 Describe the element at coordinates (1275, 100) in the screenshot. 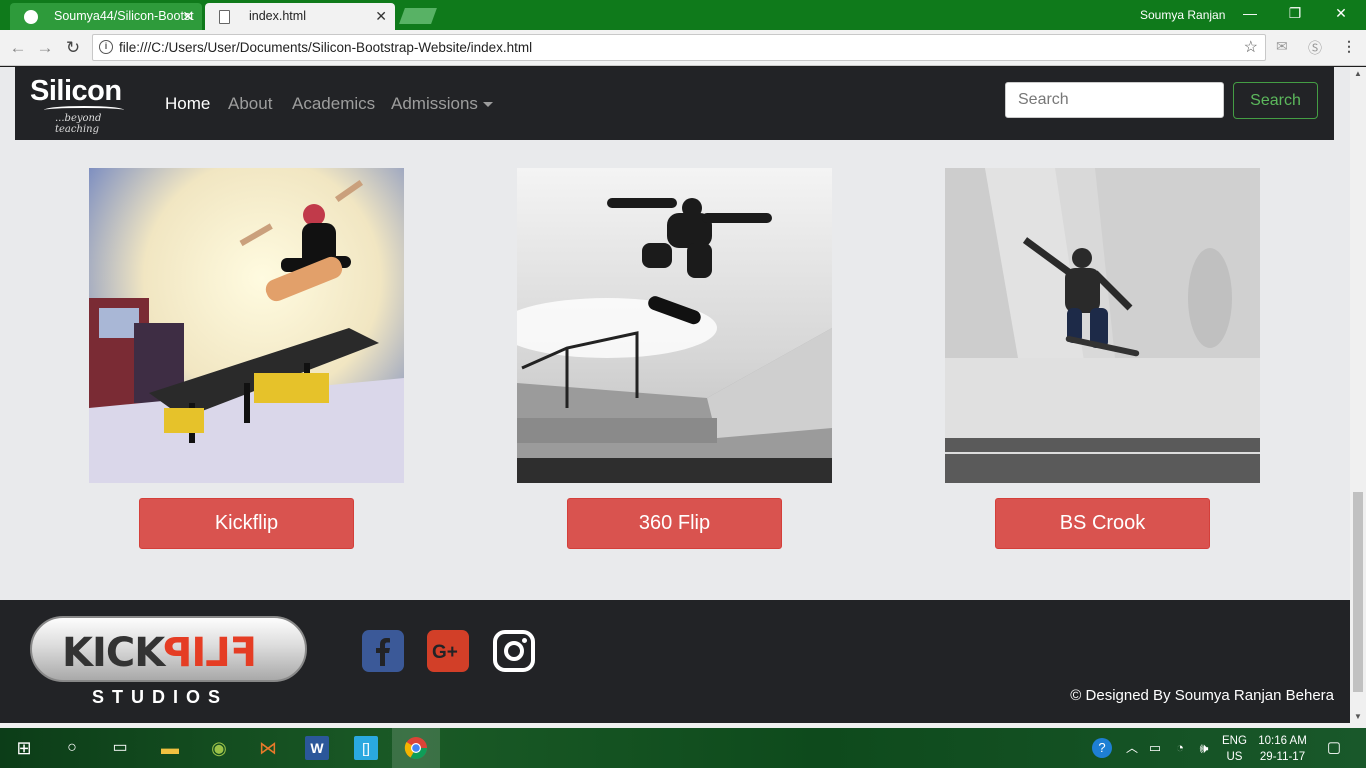

I see `search-button: Search` at that location.